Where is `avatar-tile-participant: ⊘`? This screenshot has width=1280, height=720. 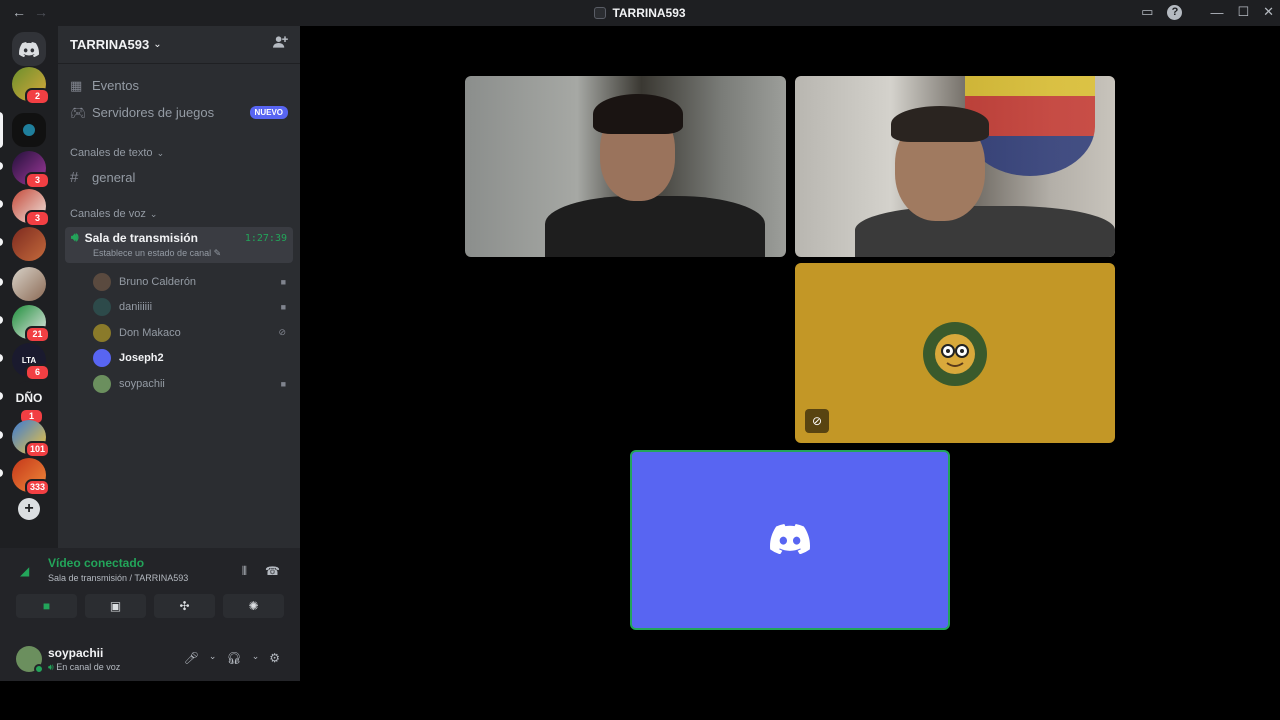
avatar-tile-participant: ⊘ is located at coordinates (955, 353).